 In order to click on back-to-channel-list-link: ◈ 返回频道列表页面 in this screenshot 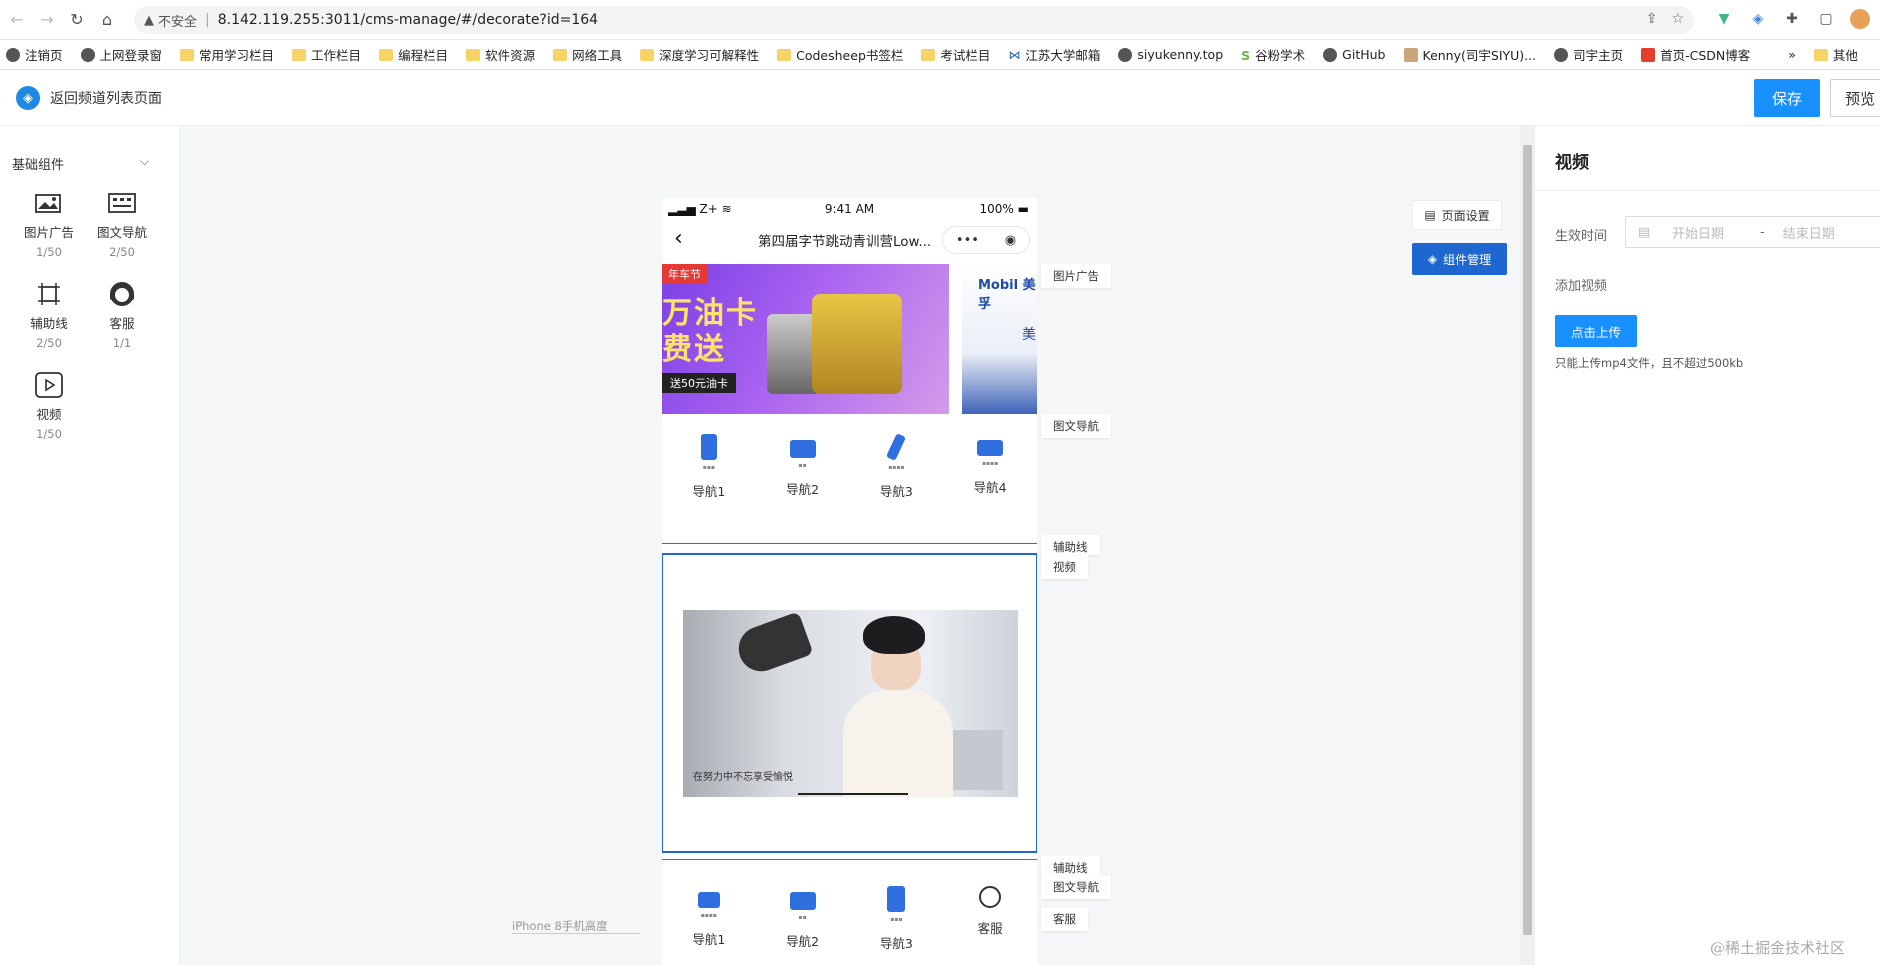, I will do `click(89, 98)`.